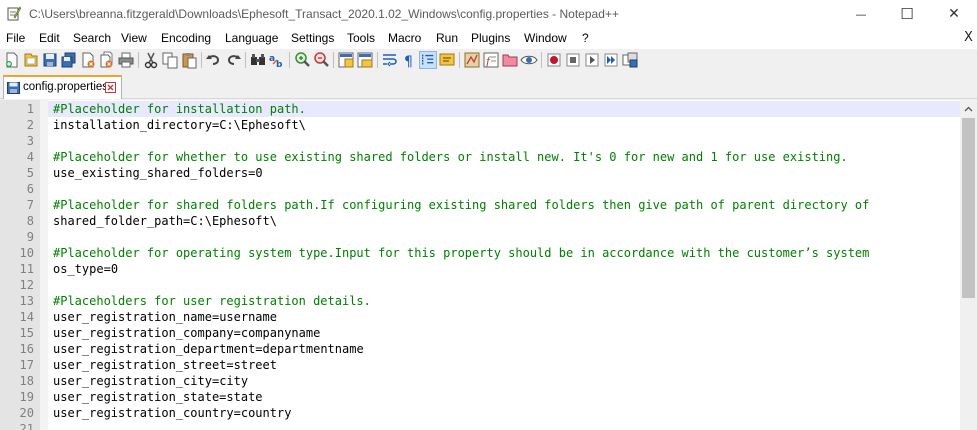 Image resolution: width=977 pixels, height=430 pixels. Describe the element at coordinates (404, 38) in the screenshot. I see `menu-macro: Macro` at that location.